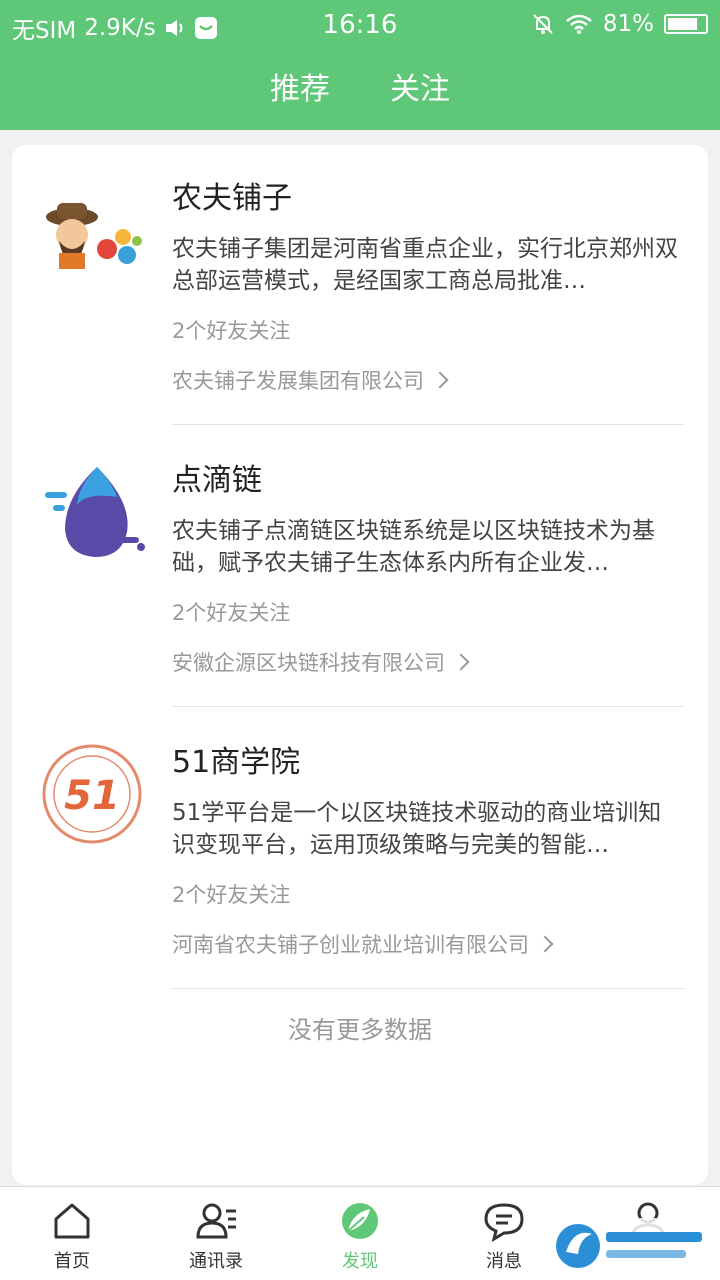  What do you see at coordinates (504, 1223) in the screenshot?
I see `message-icon` at bounding box center [504, 1223].